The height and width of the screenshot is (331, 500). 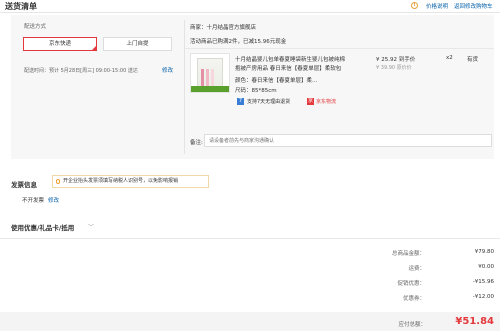 What do you see at coordinates (290, 59) in the screenshot?
I see `product-name-line1: 十月结晶婴儿包单春夏睡袋新生婴儿包被纯棉` at bounding box center [290, 59].